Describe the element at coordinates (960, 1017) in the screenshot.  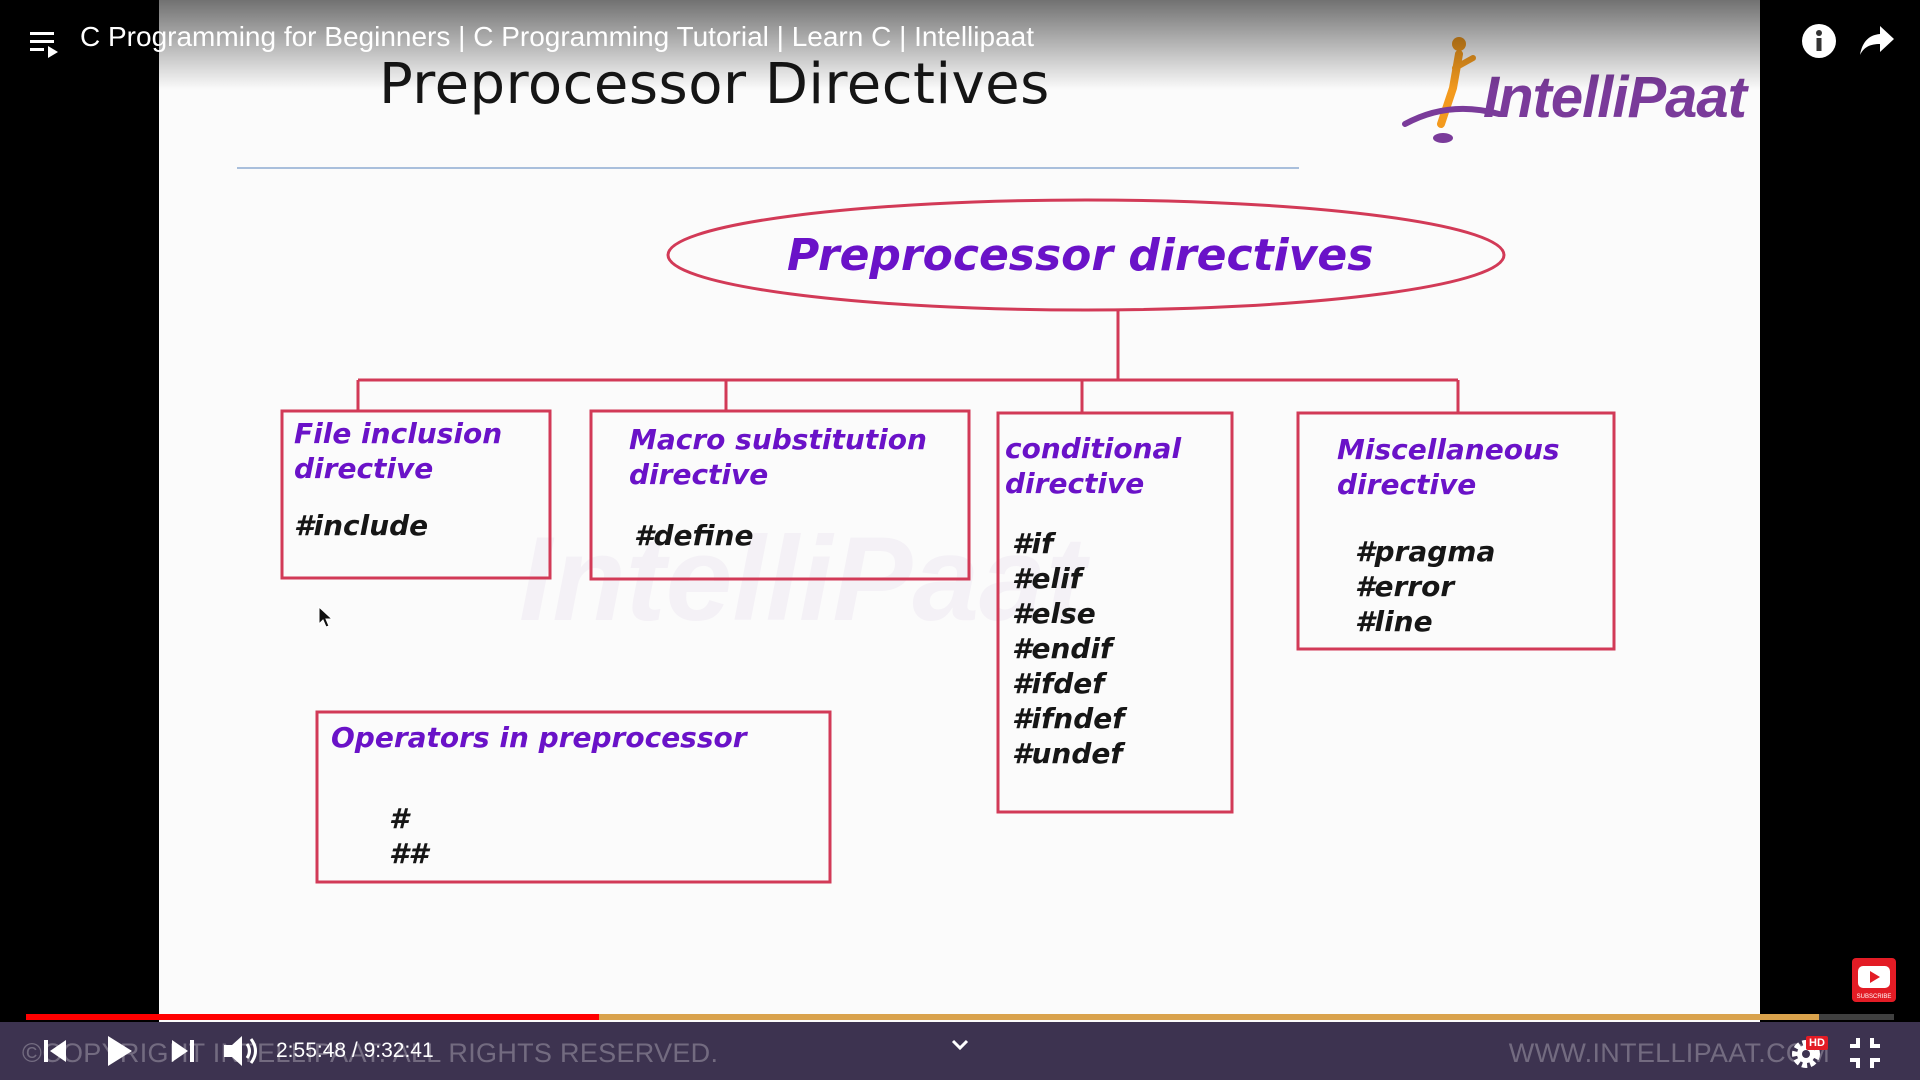
I see `progress-bar` at that location.